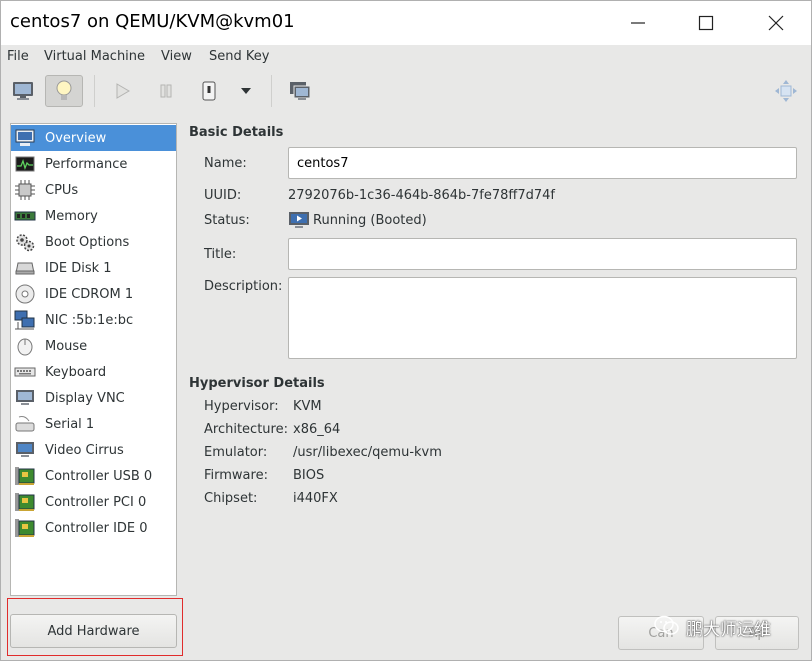 This screenshot has height=661, width=812. What do you see at coordinates (62, 190) in the screenshot?
I see `sidebar-item-label: CPUs` at bounding box center [62, 190].